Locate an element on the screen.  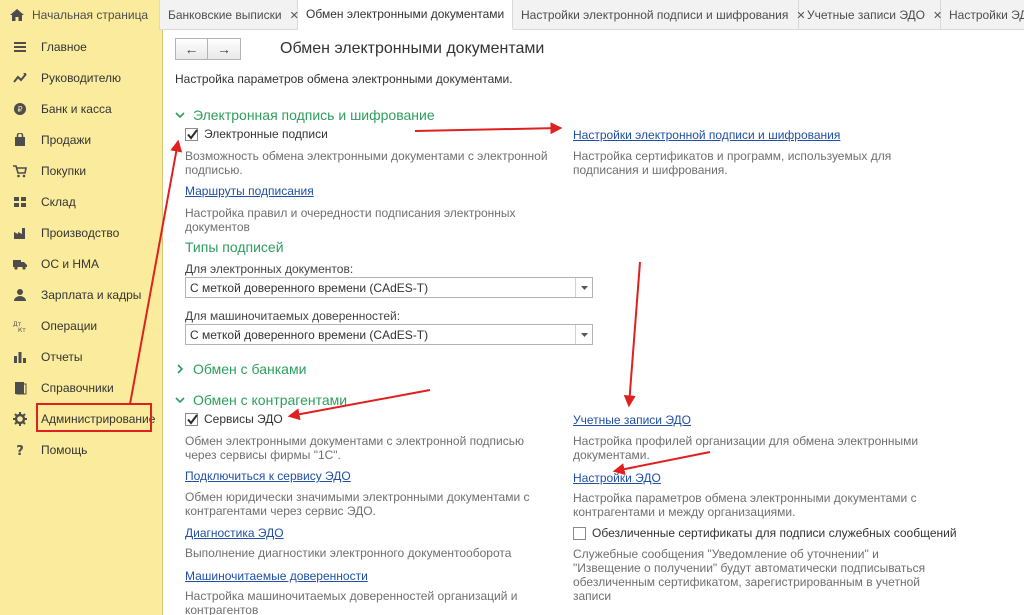
section-banks-header: Обмен с банками is located at coordinates (240, 369).